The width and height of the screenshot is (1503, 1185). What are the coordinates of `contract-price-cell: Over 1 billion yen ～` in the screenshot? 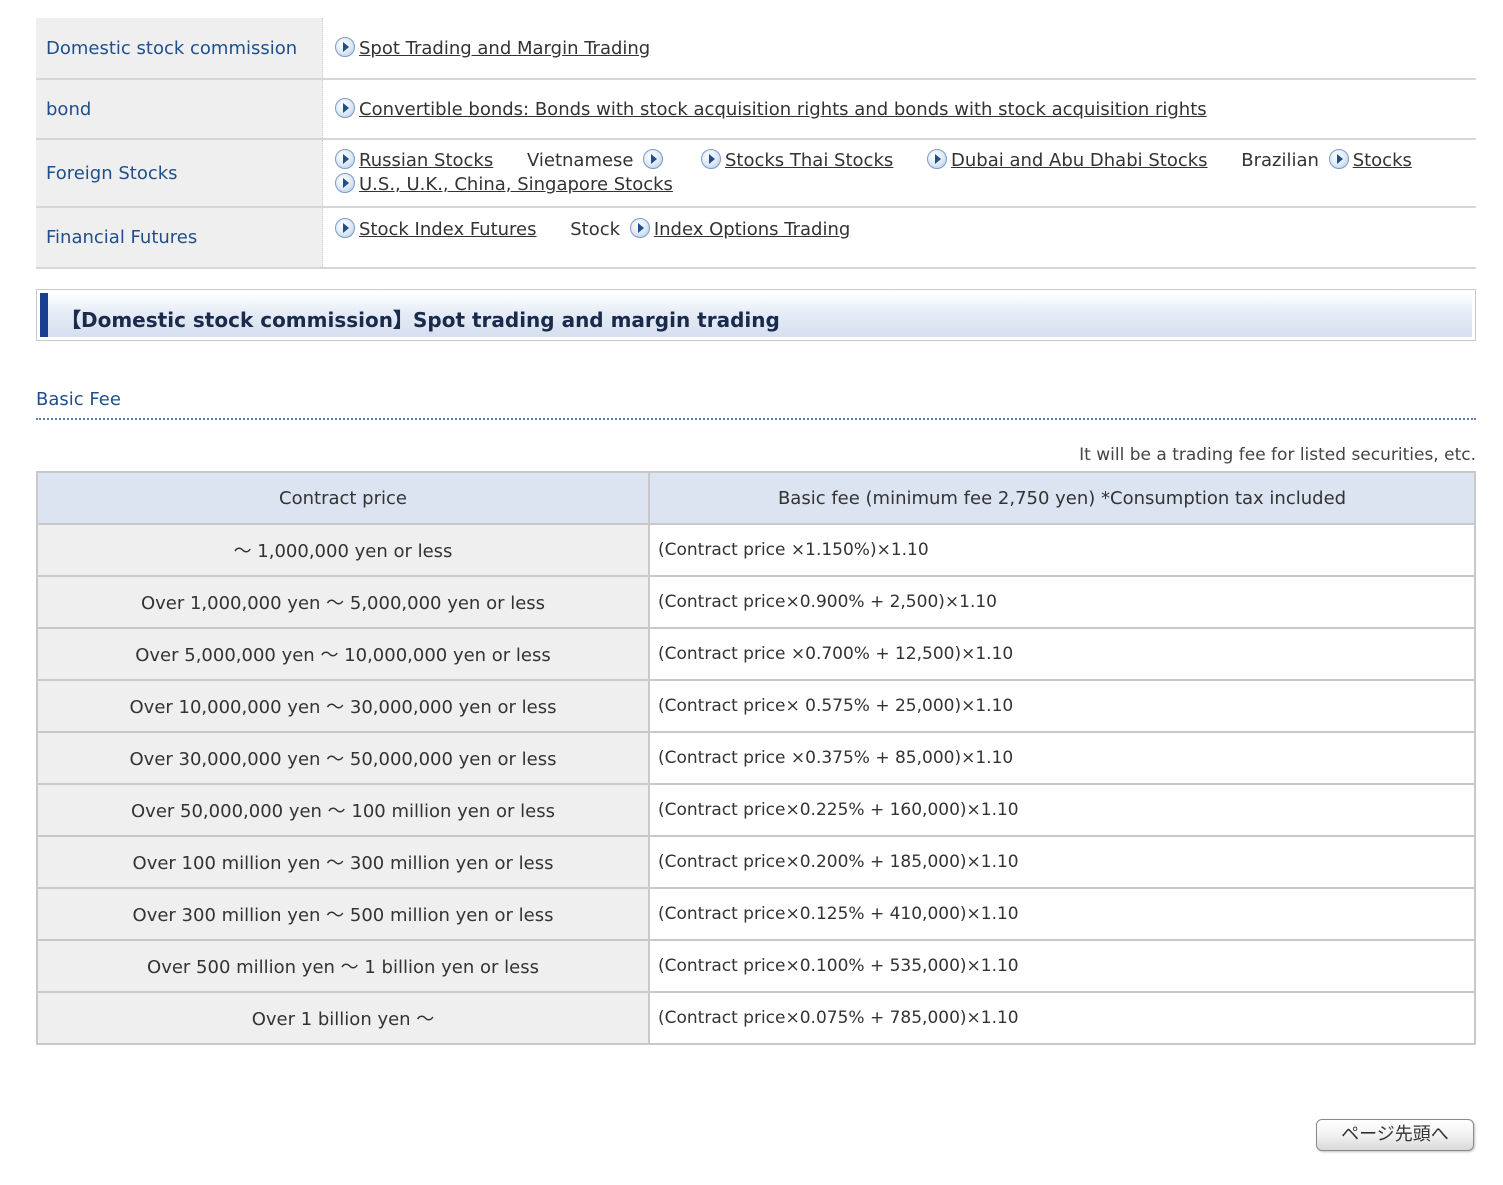 It's located at (343, 1018).